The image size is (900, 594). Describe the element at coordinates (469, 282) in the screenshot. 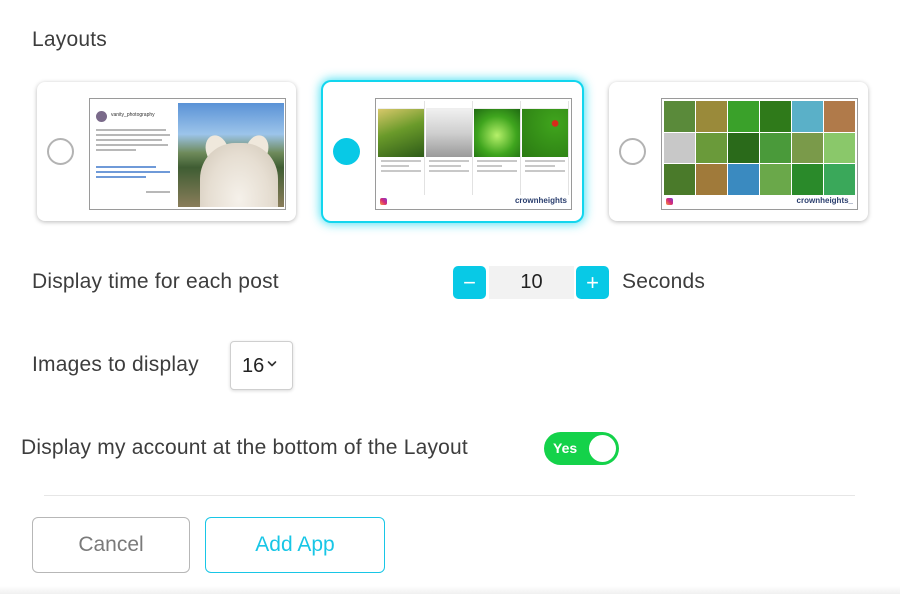

I see `decrement-button: −` at that location.